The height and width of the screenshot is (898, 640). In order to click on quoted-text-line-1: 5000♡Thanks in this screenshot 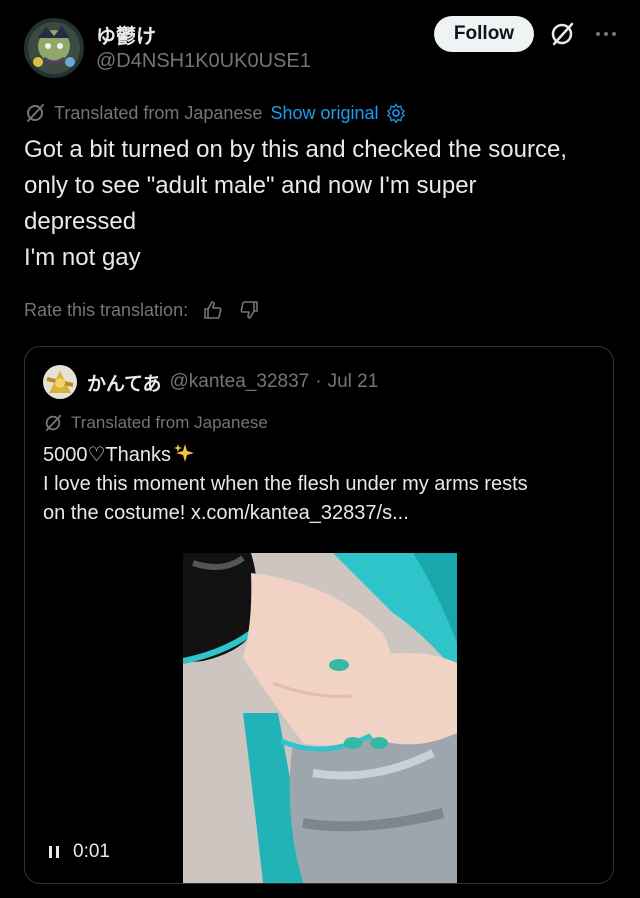, I will do `click(323, 455)`.